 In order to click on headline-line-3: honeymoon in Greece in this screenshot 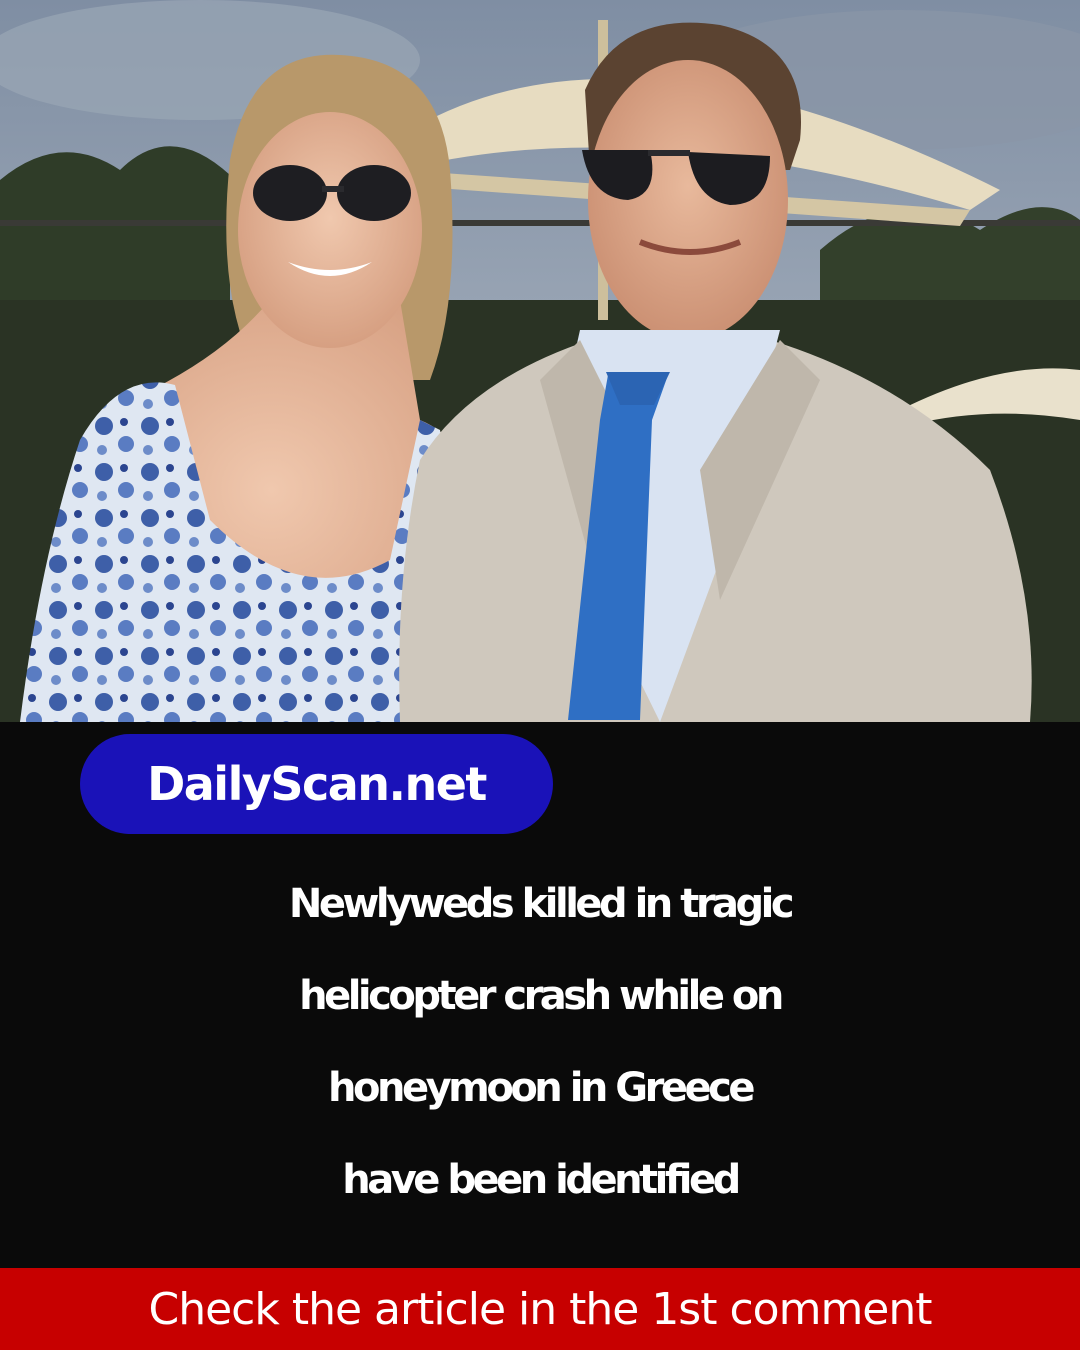, I will do `click(541, 1088)`.